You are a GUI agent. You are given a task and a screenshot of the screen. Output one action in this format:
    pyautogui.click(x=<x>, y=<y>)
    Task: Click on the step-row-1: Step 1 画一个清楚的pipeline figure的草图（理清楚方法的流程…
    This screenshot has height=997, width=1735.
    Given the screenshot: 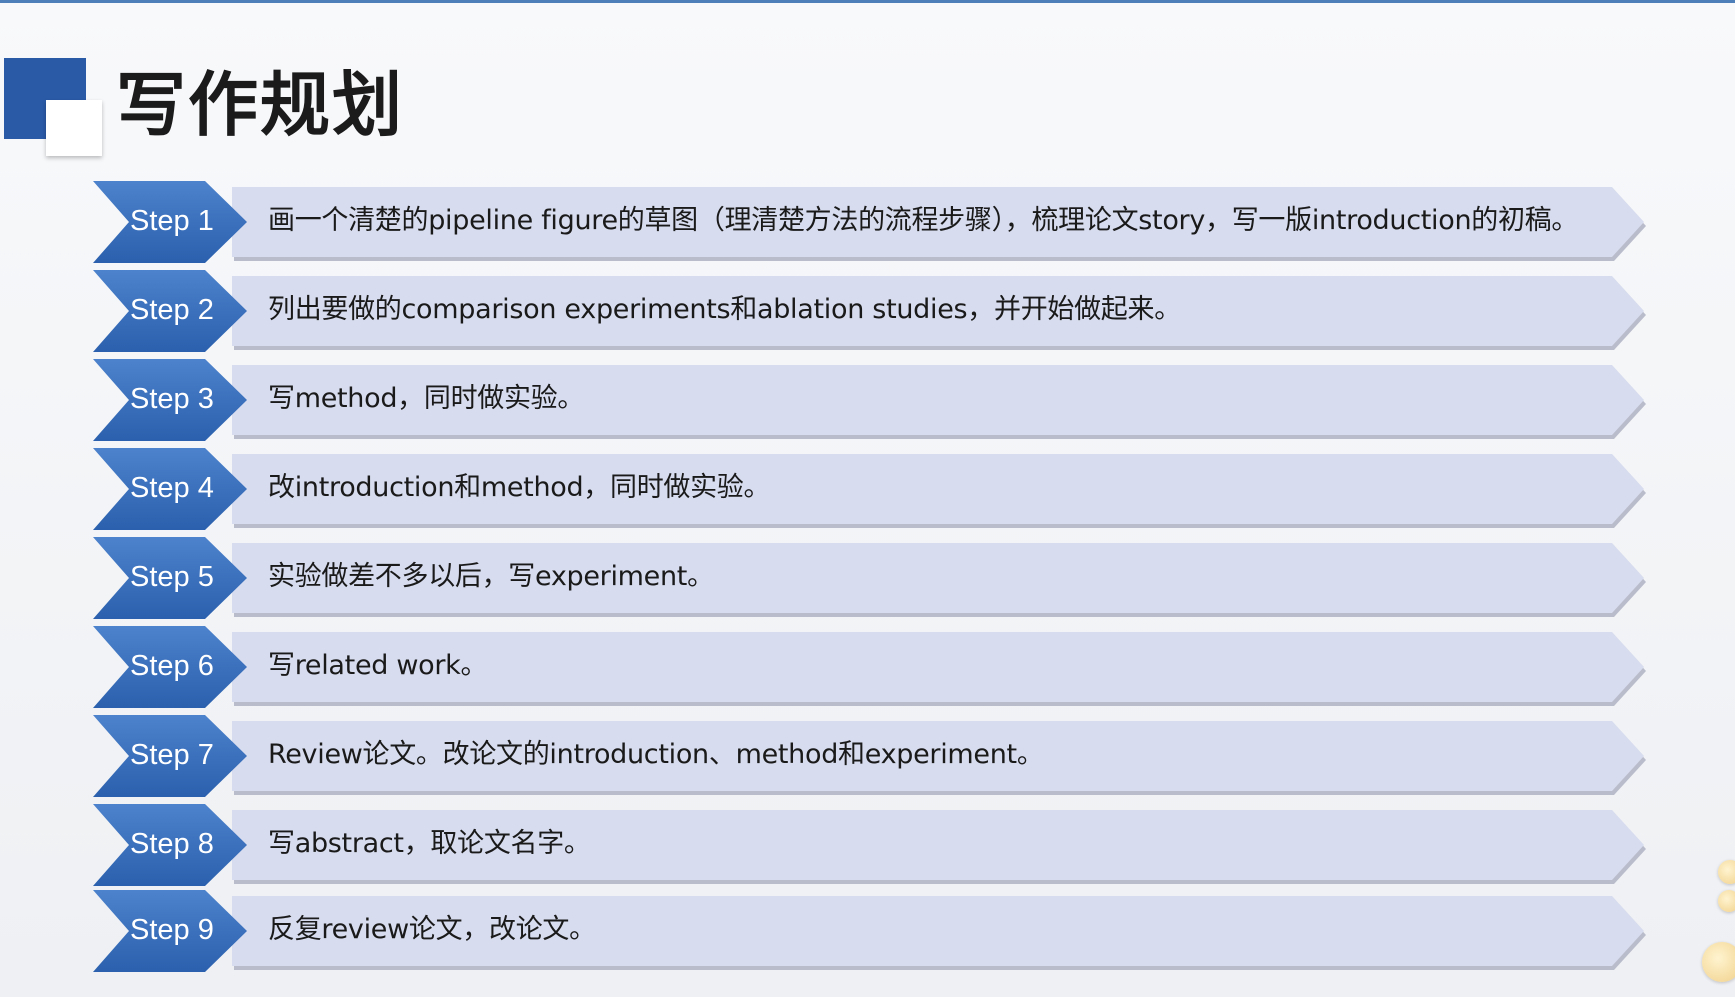 What is the action you would take?
    pyautogui.click(x=867, y=223)
    